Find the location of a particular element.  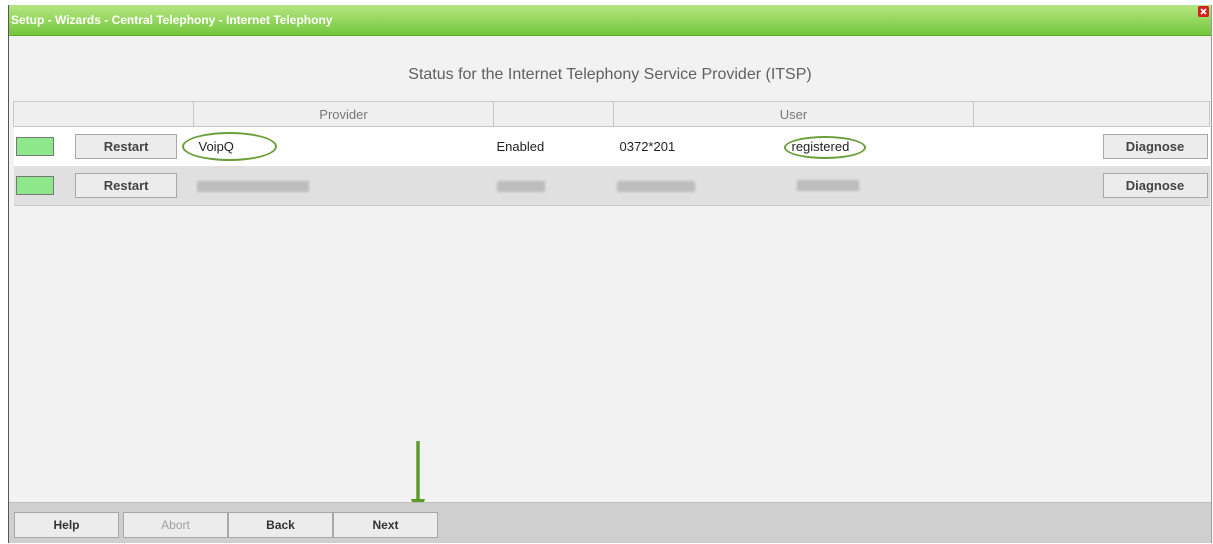

redacted-user is located at coordinates (655, 187).